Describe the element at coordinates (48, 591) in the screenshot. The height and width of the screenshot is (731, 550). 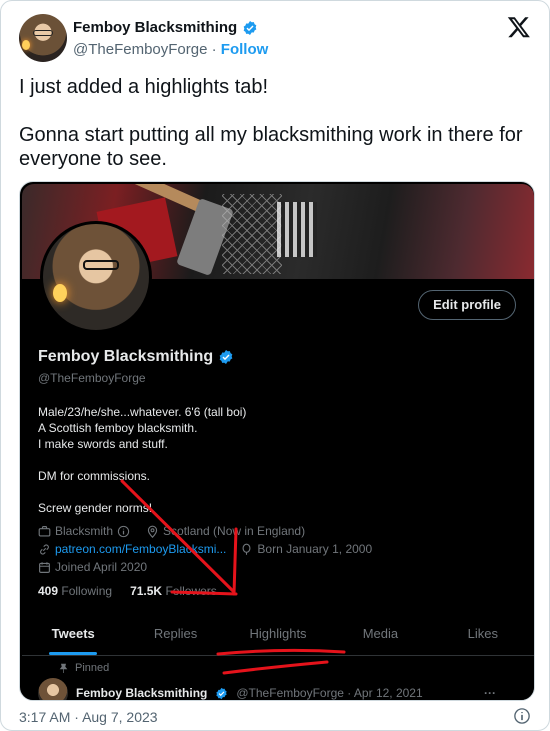
I see `following-count: 409` at that location.